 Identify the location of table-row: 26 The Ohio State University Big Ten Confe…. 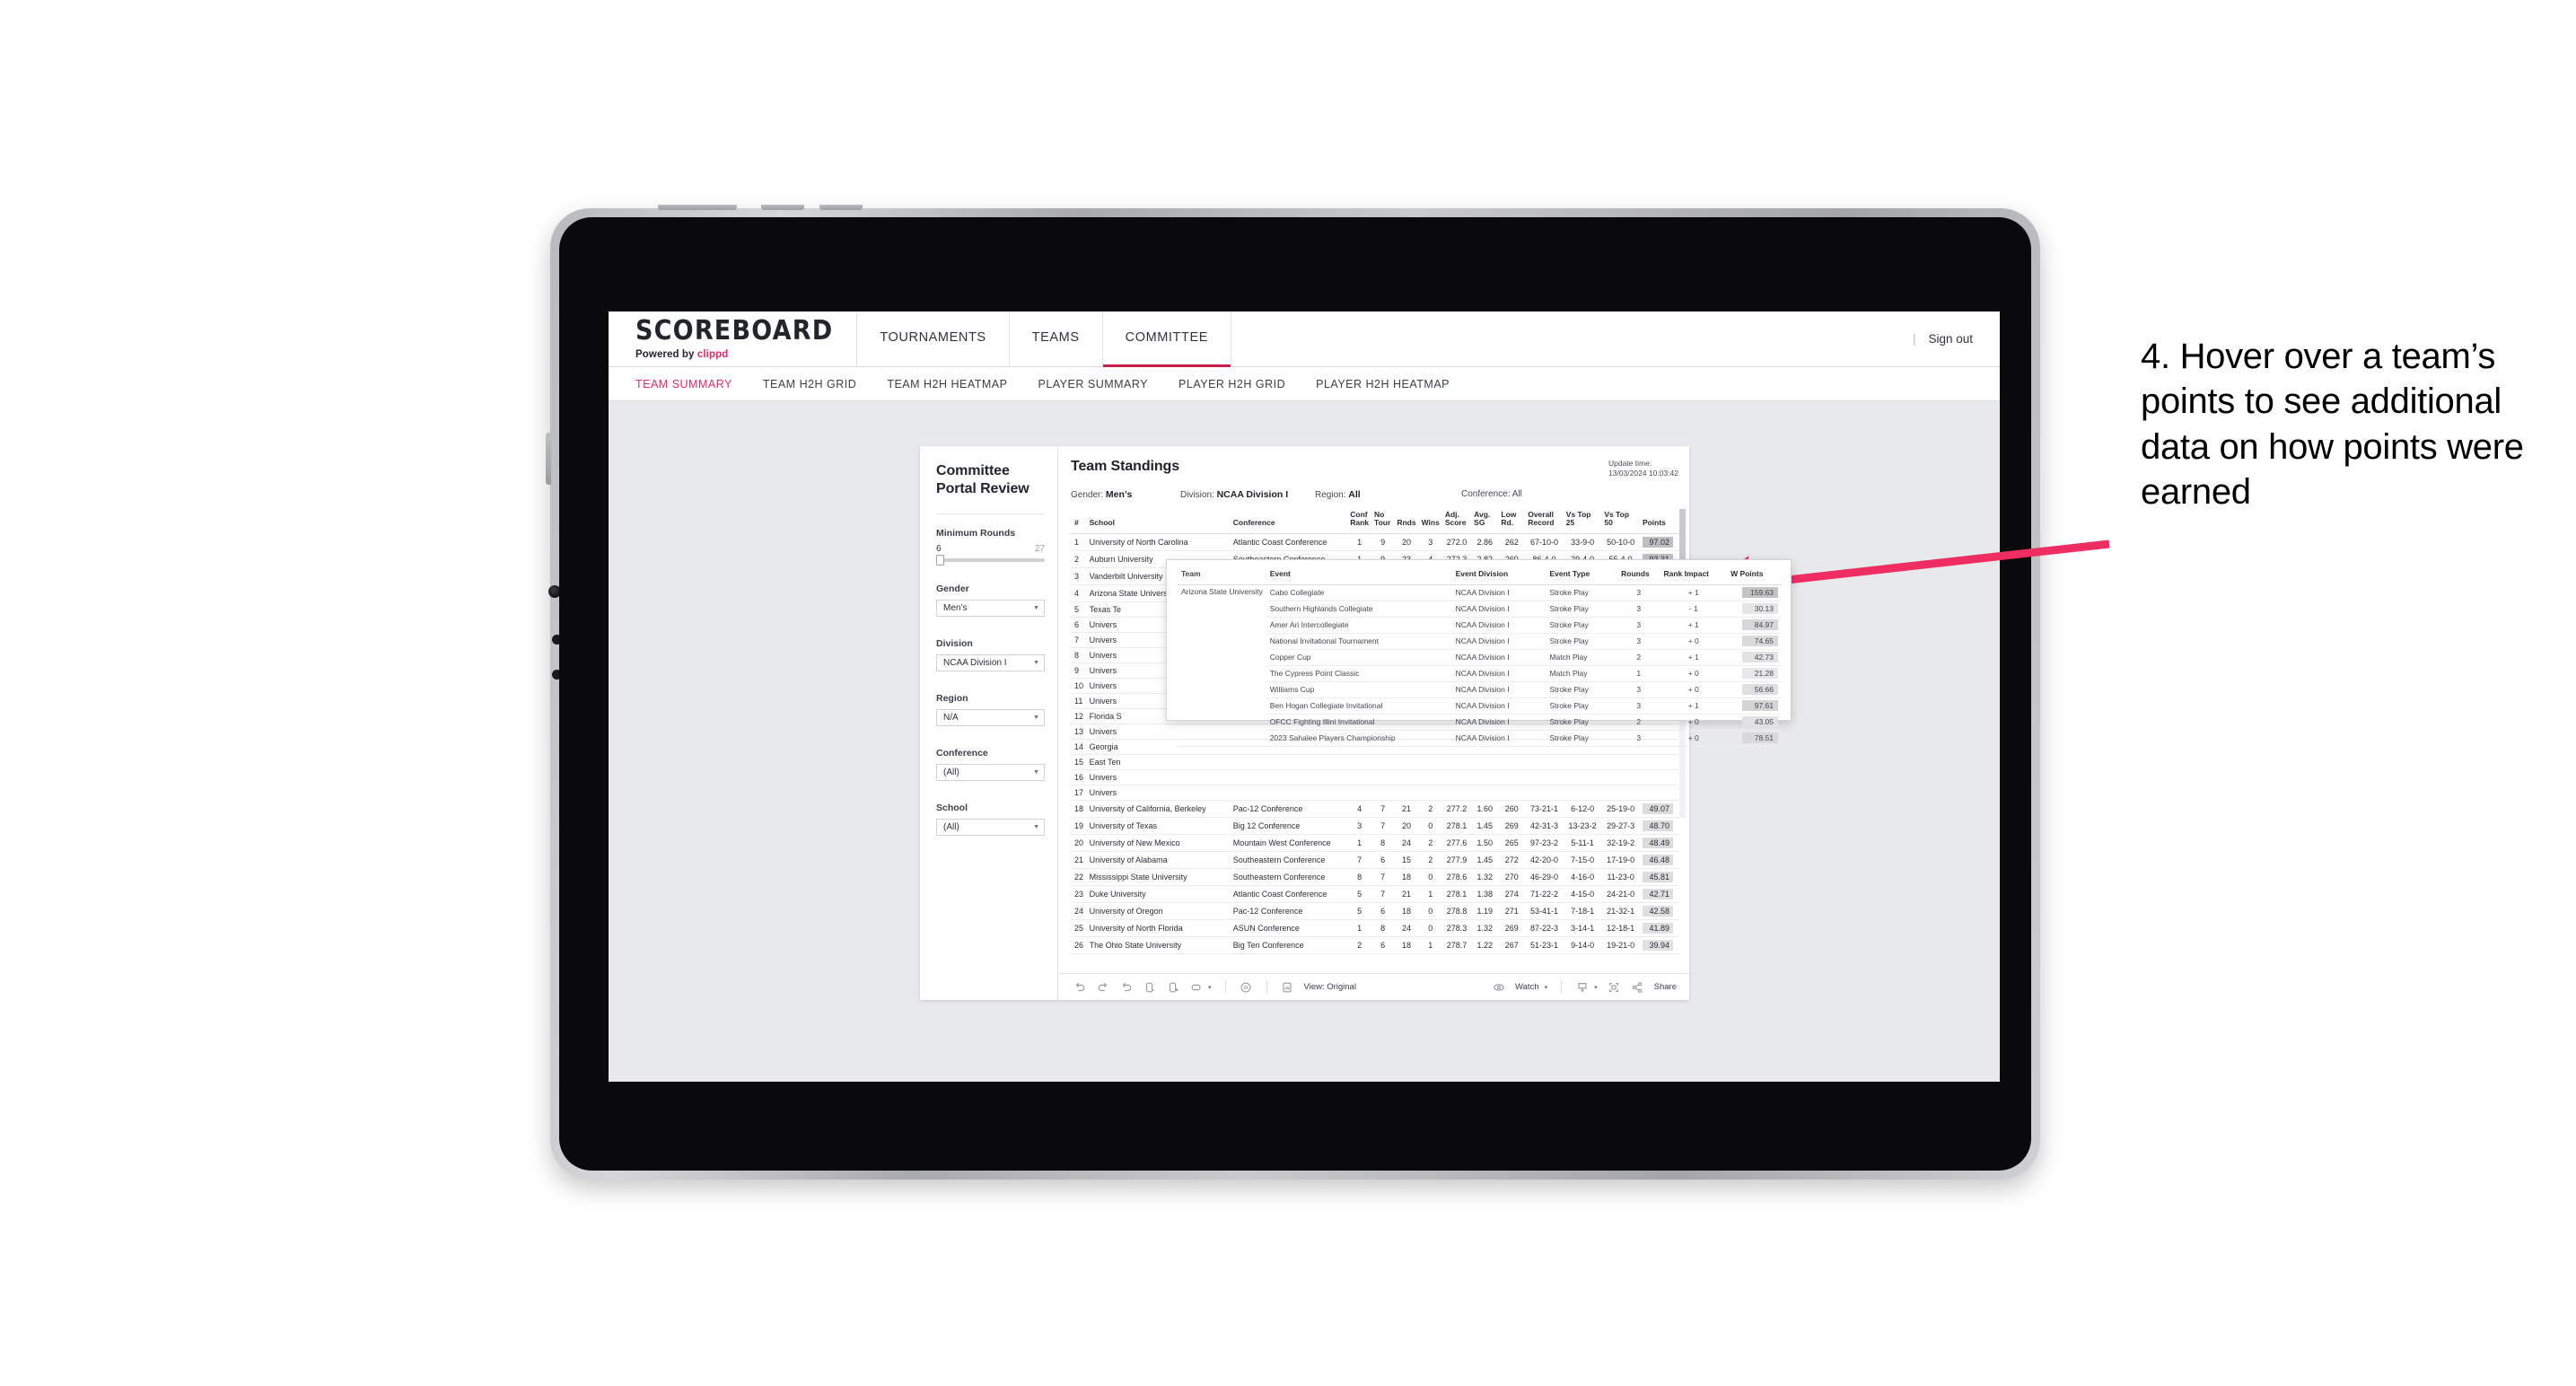
(1374, 945).